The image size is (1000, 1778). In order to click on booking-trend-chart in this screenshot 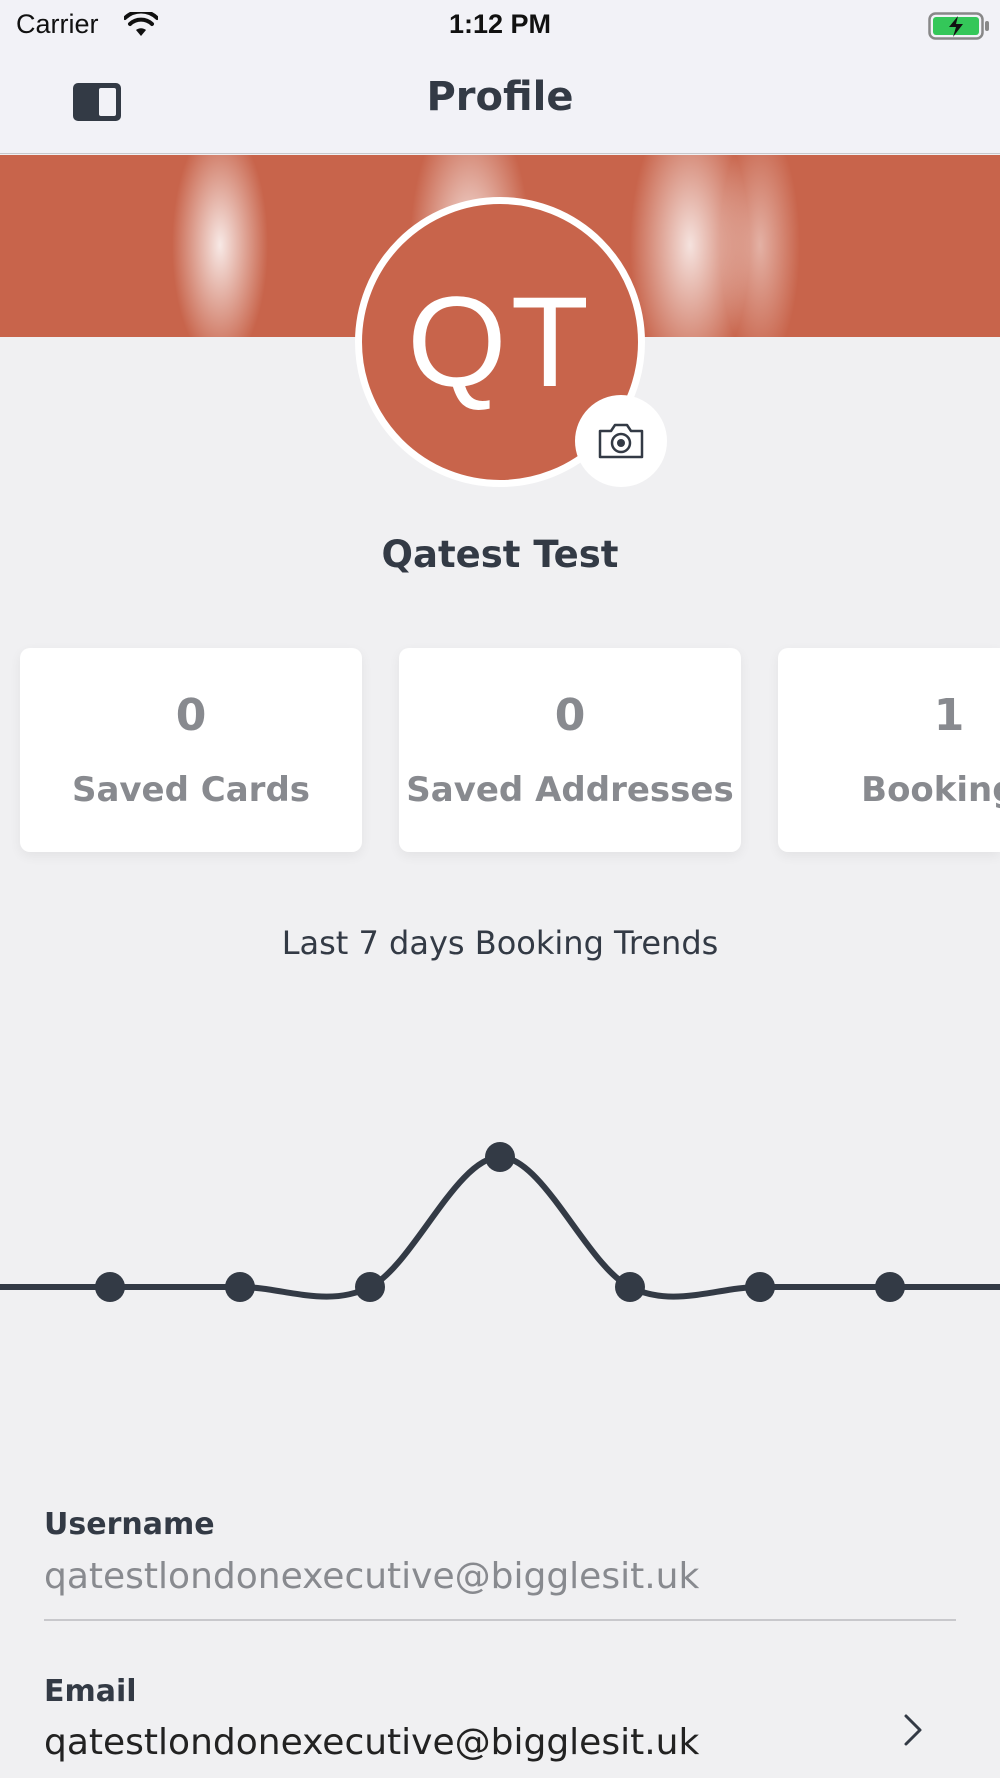, I will do `click(500, 1222)`.